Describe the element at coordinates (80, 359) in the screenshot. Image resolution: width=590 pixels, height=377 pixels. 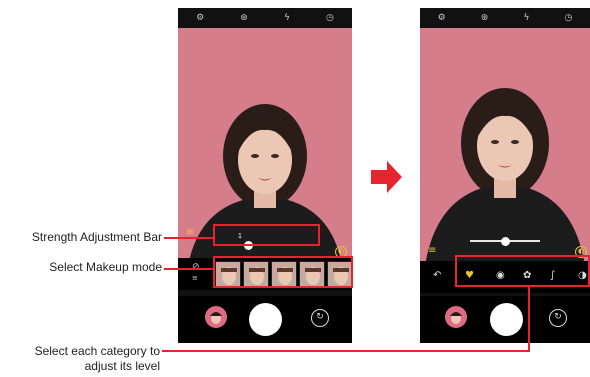
I see `callout-select-category: Select each category to adjust its level` at that location.